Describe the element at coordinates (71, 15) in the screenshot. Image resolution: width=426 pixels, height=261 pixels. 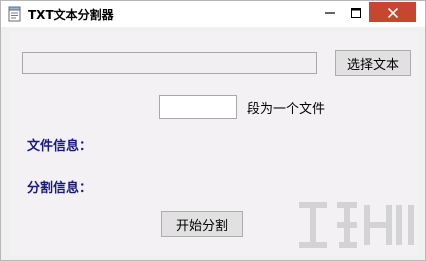
I see `window-title: TXT文本分割器` at that location.